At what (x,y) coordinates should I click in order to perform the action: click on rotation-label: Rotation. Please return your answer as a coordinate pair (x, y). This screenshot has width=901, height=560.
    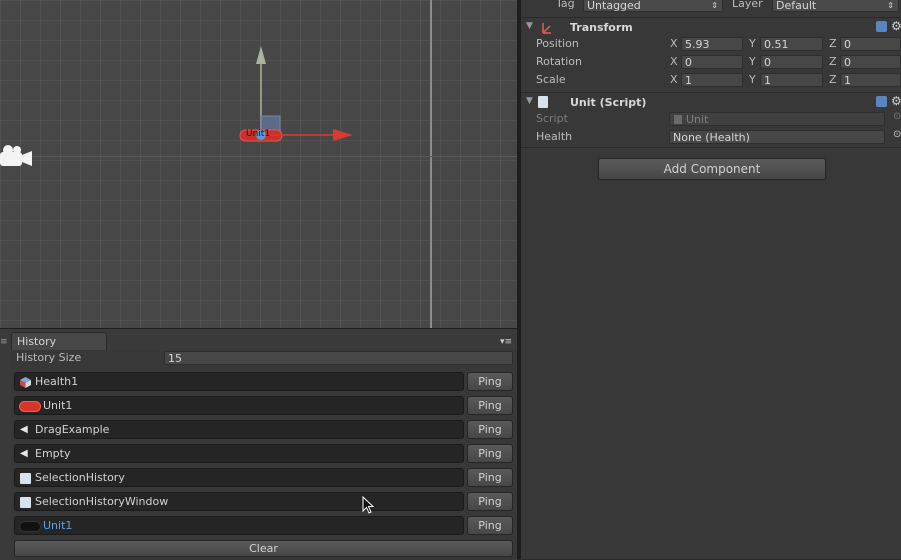
    Looking at the image, I should click on (559, 61).